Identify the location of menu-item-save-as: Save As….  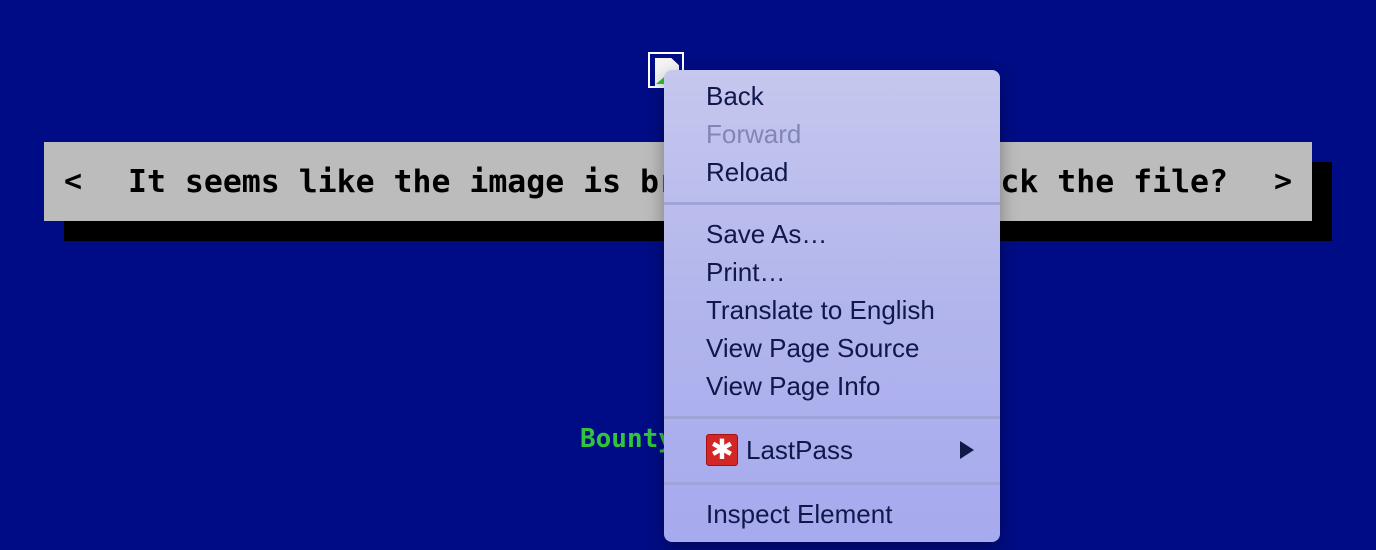
(832, 234).